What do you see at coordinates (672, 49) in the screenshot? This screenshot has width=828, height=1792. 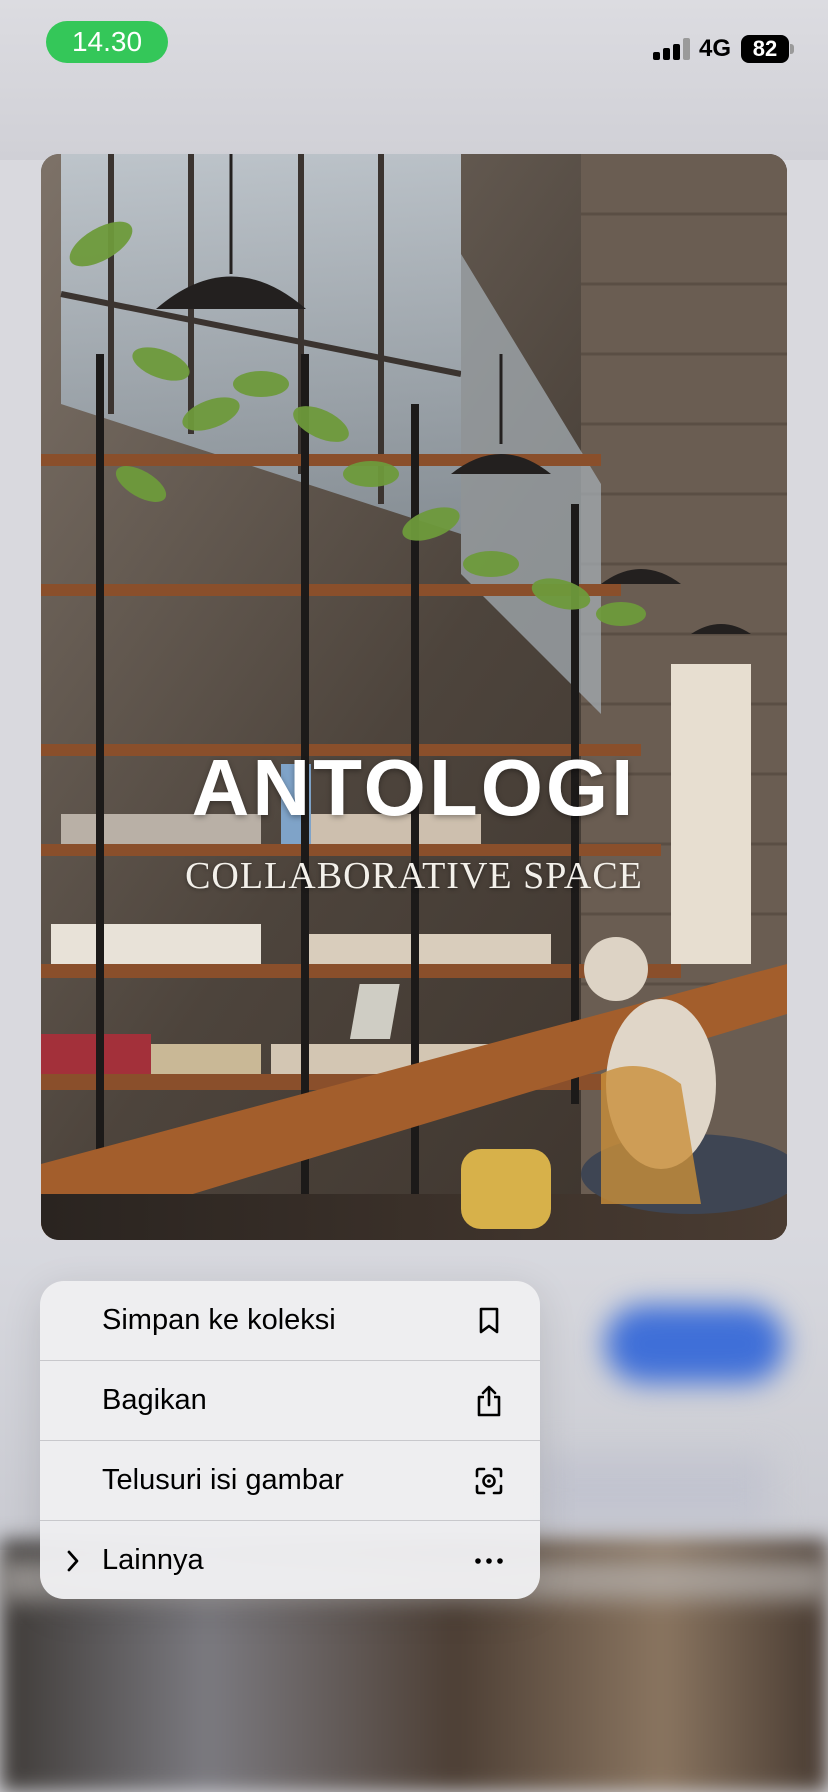 I see `cellular-signal-icon` at bounding box center [672, 49].